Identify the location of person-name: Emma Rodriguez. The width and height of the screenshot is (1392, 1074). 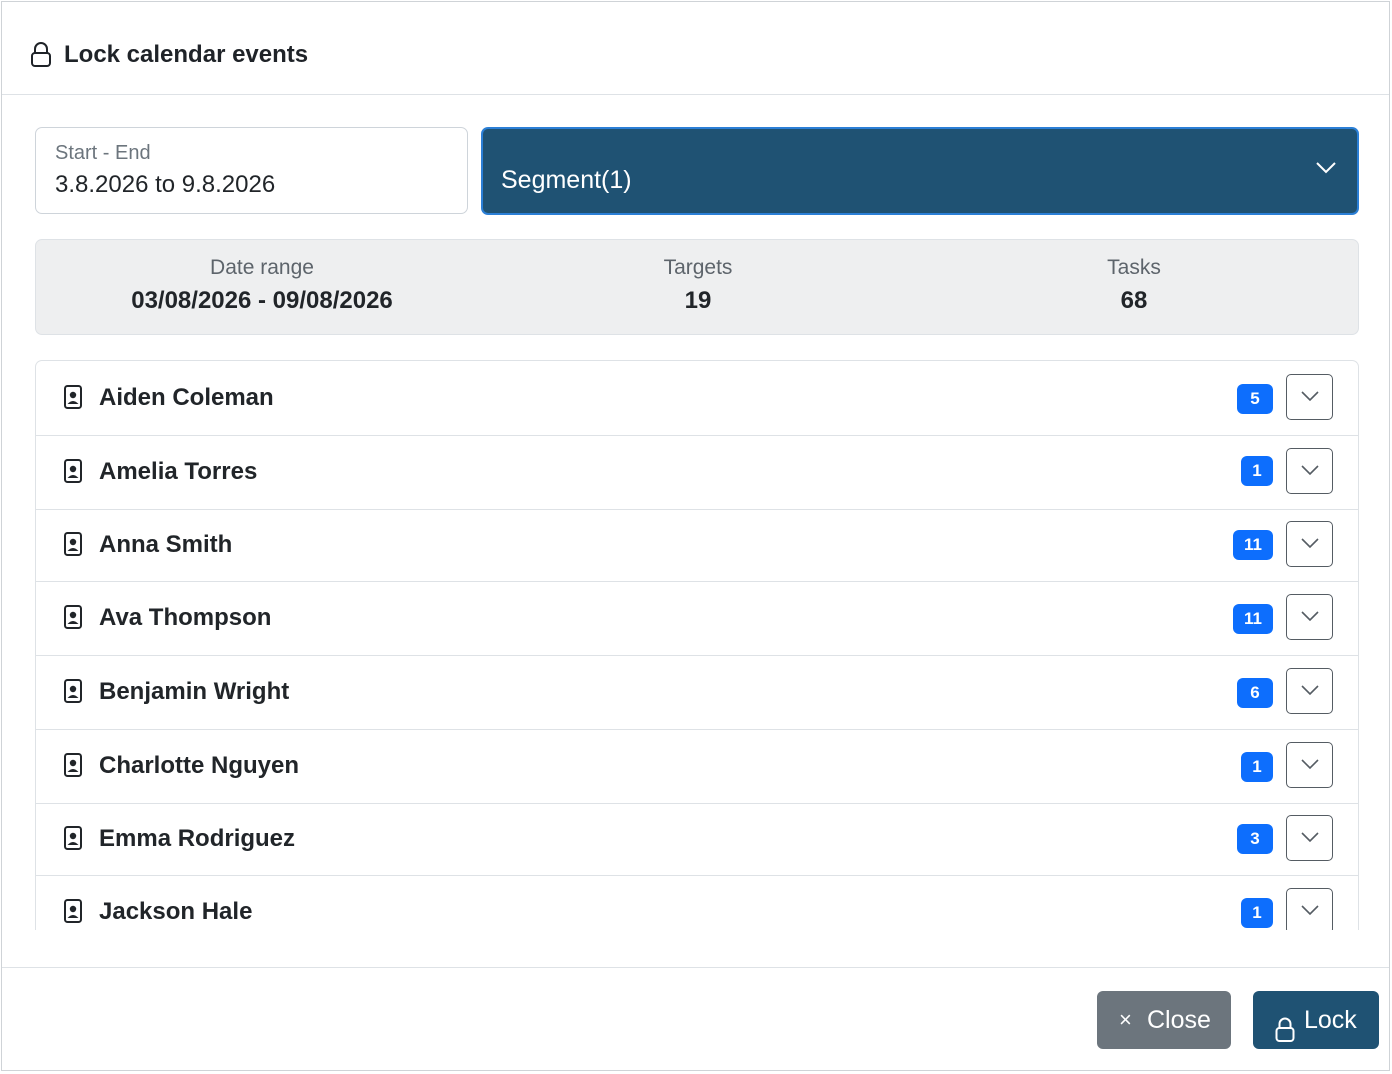
(197, 838).